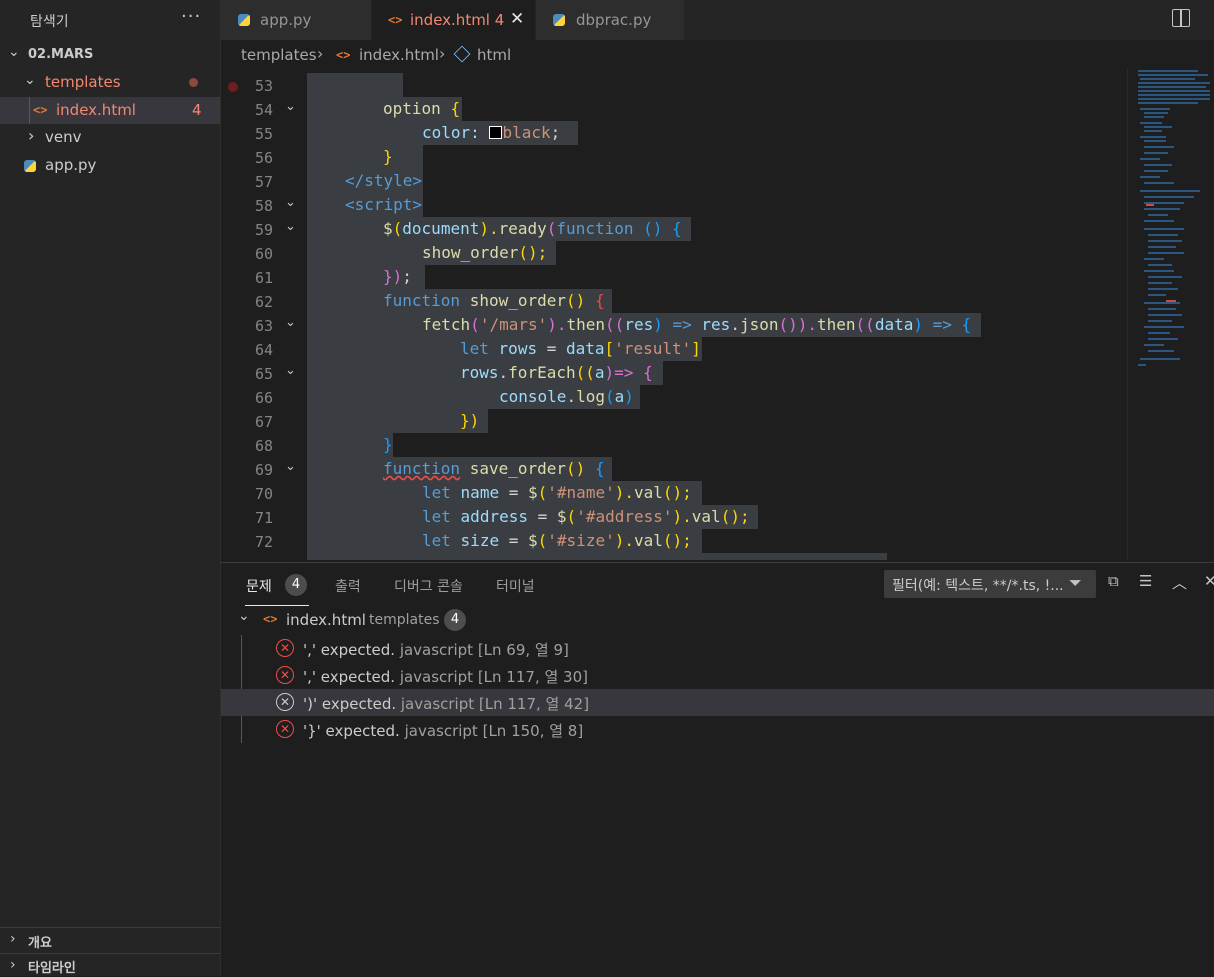 Image resolution: width=1214 pixels, height=977 pixels. Describe the element at coordinates (263, 158) in the screenshot. I see `line-number: 56` at that location.